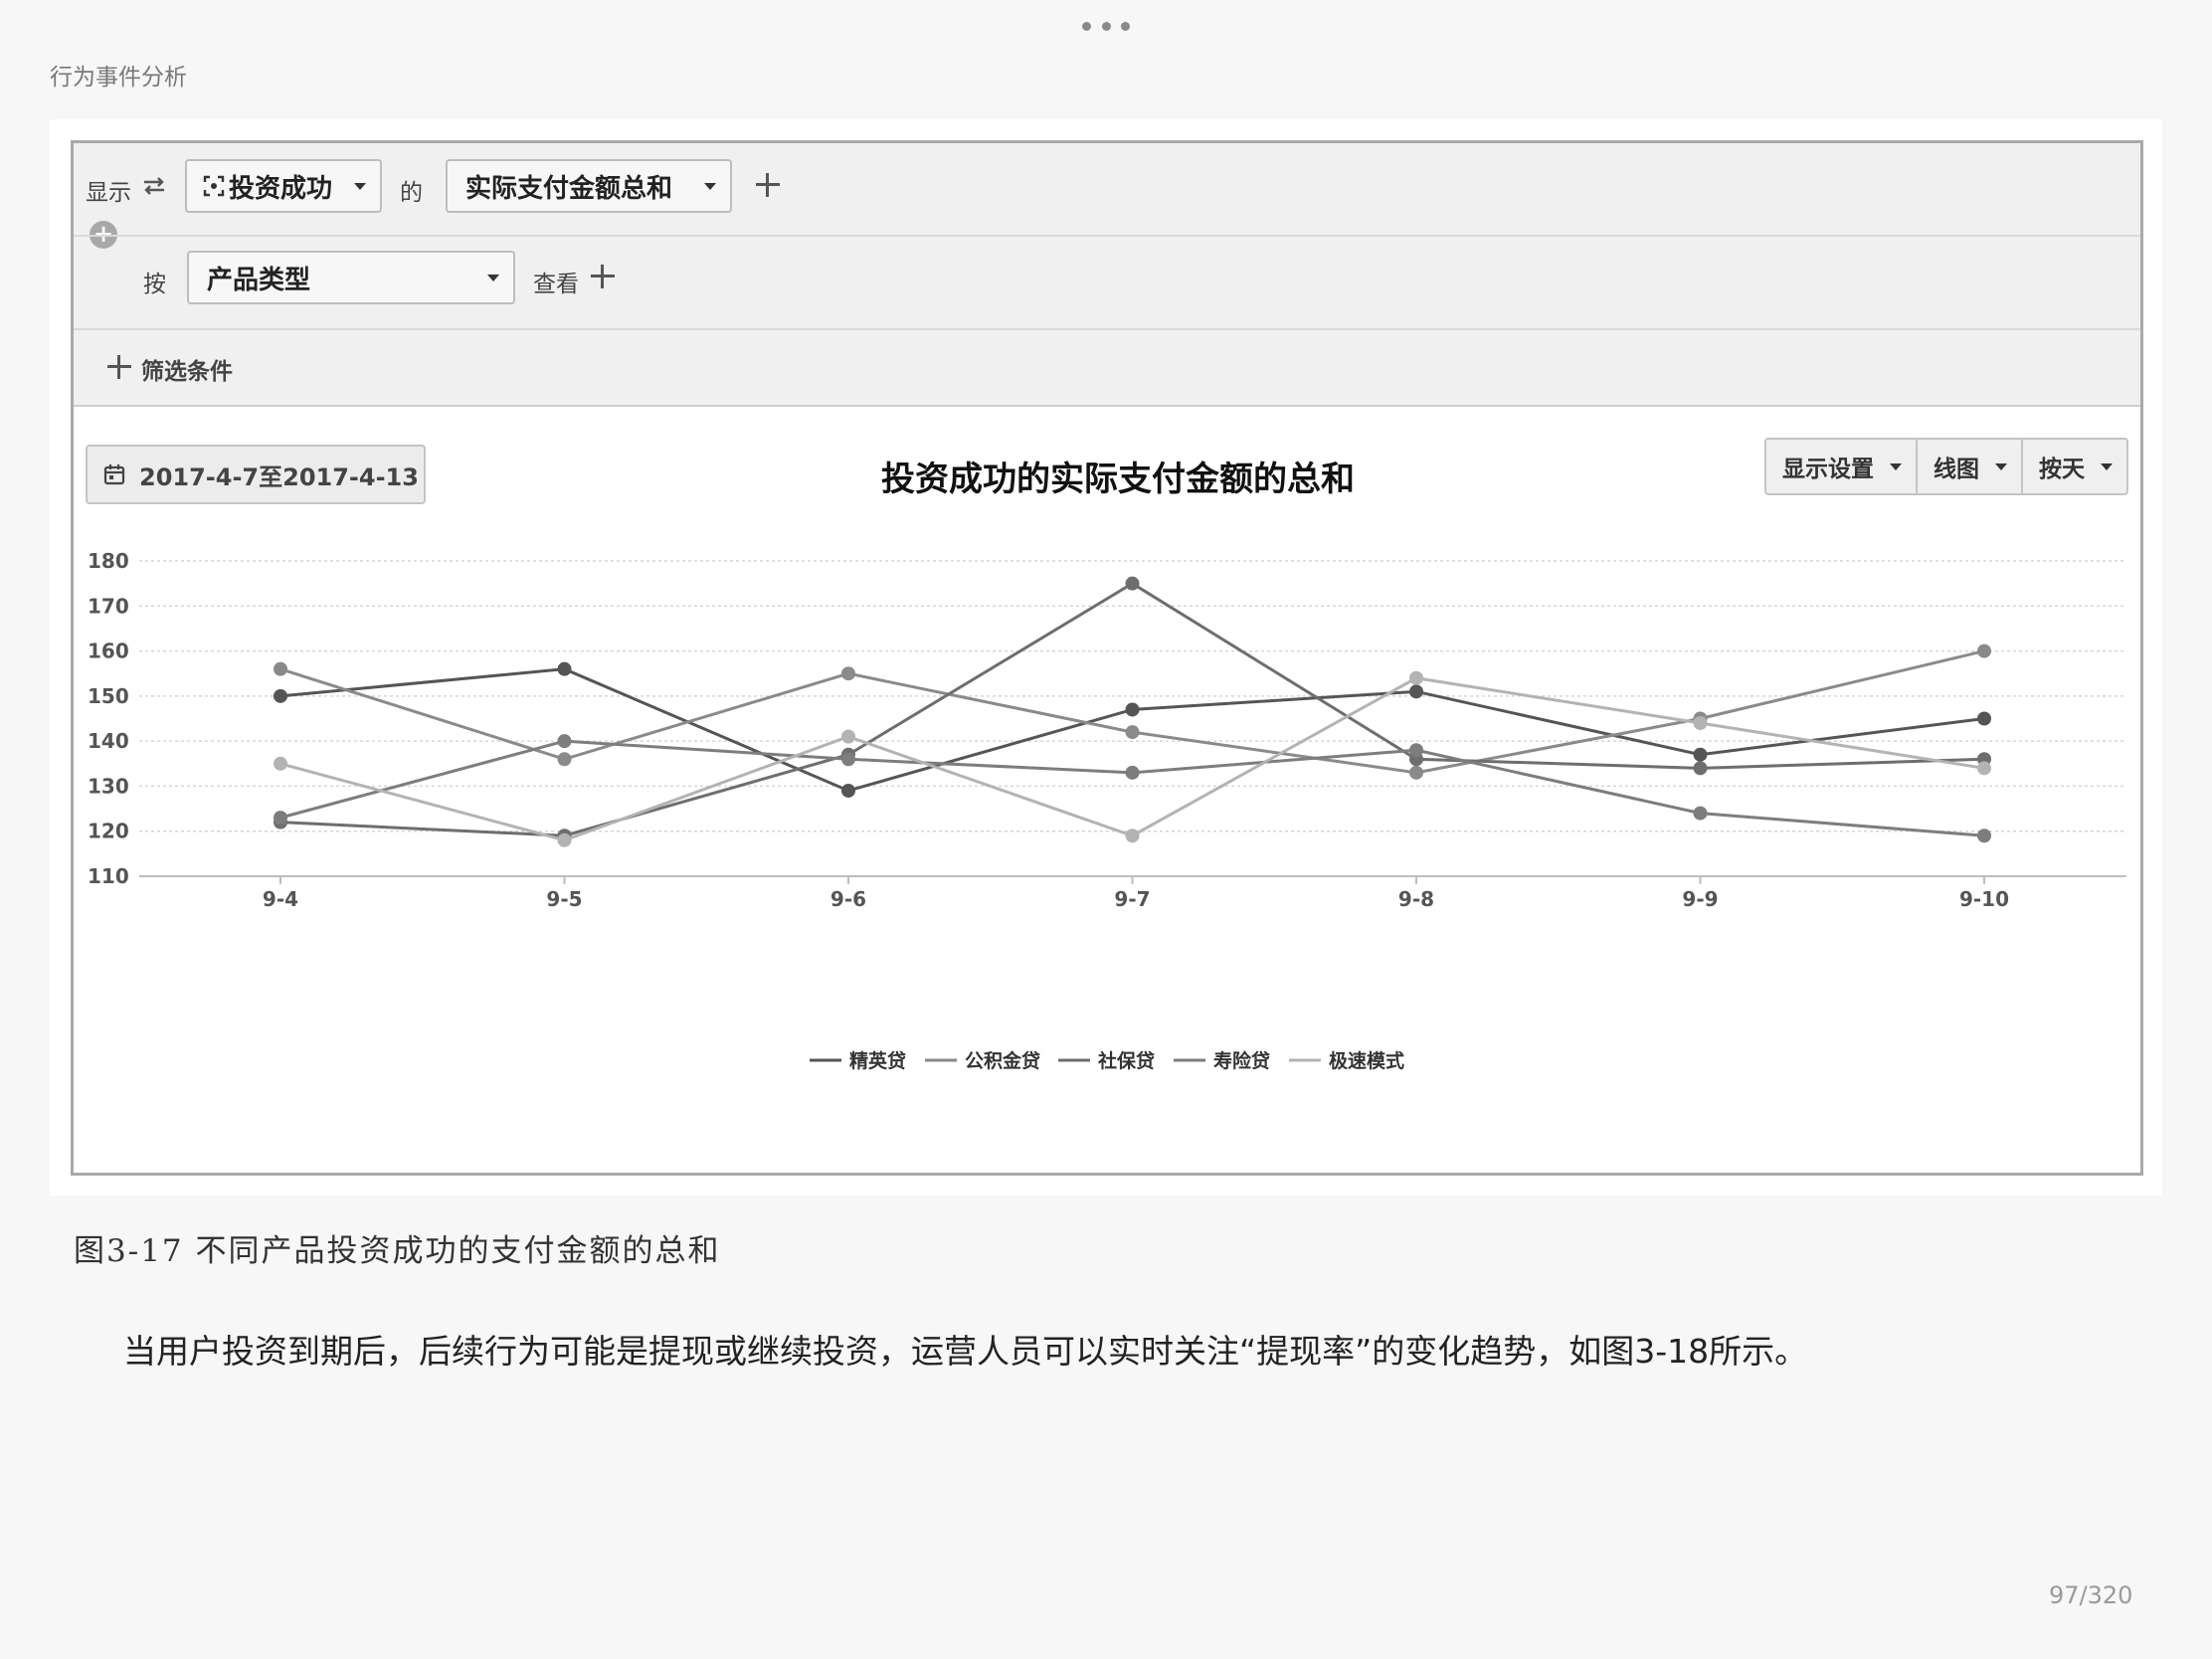 This screenshot has width=2212, height=1659. I want to click on calendar-icon, so click(114, 474).